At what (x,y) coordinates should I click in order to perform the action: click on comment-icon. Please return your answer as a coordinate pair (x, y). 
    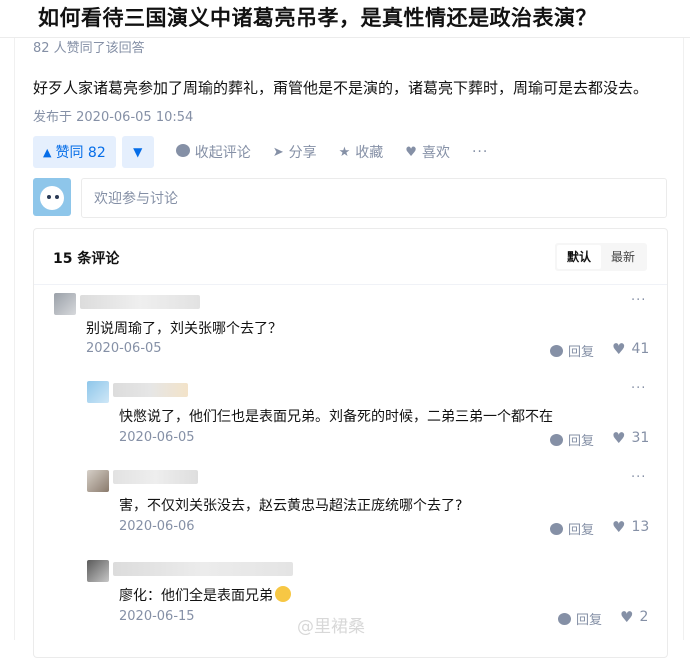
    Looking at the image, I should click on (182, 152).